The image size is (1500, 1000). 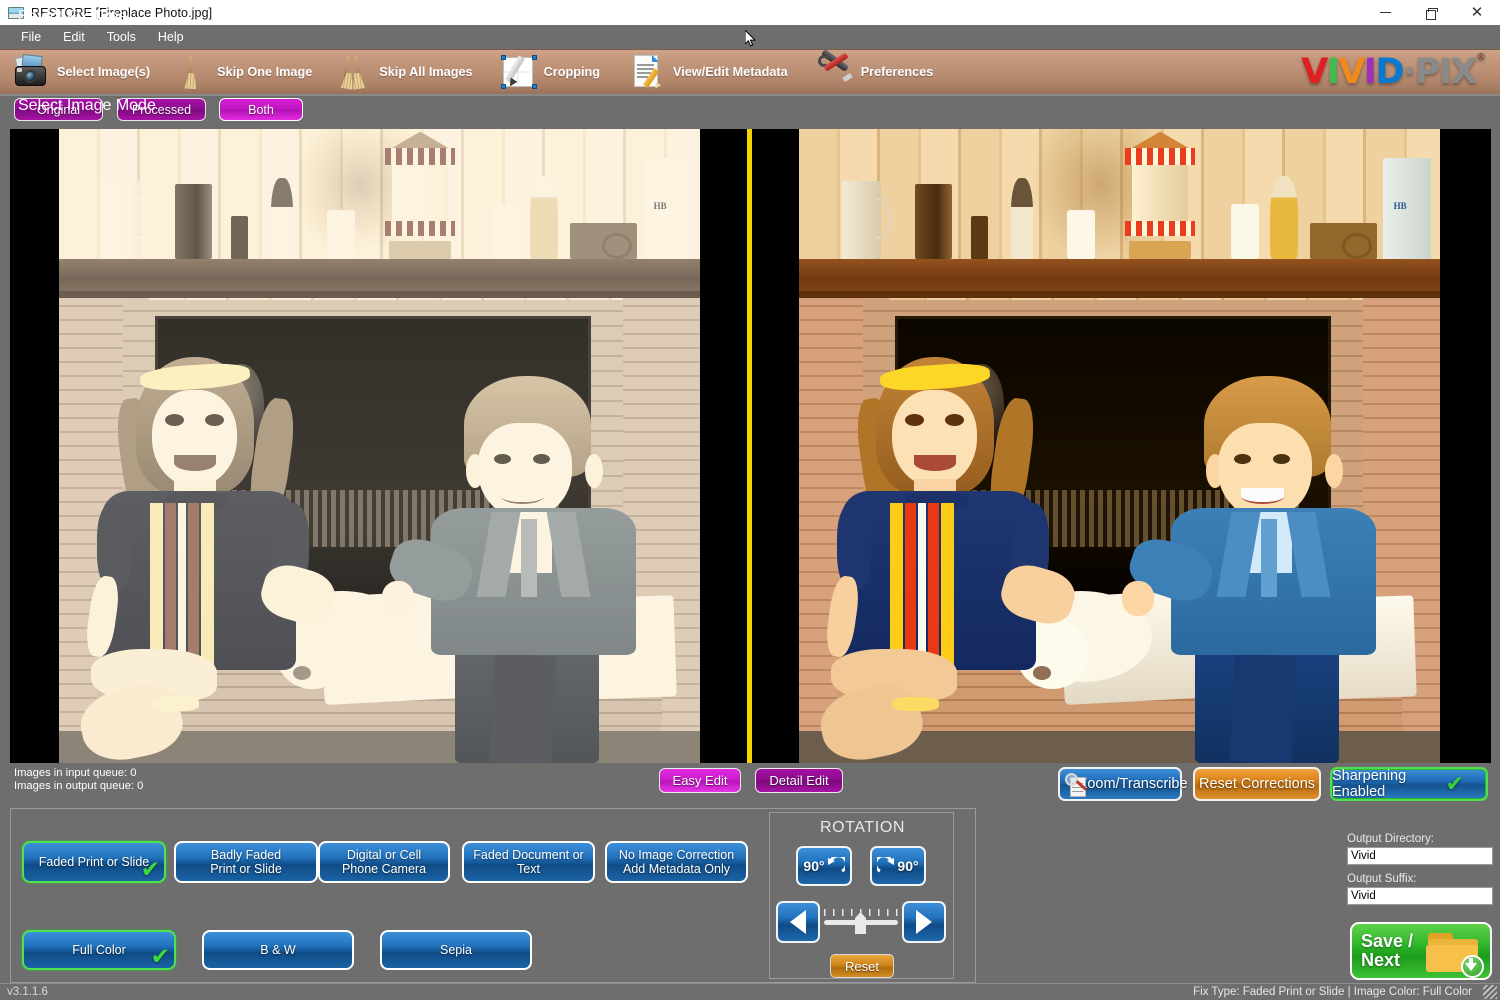 What do you see at coordinates (104, 72) in the screenshot?
I see `toolbar-label-select-images: Select Image(s)` at bounding box center [104, 72].